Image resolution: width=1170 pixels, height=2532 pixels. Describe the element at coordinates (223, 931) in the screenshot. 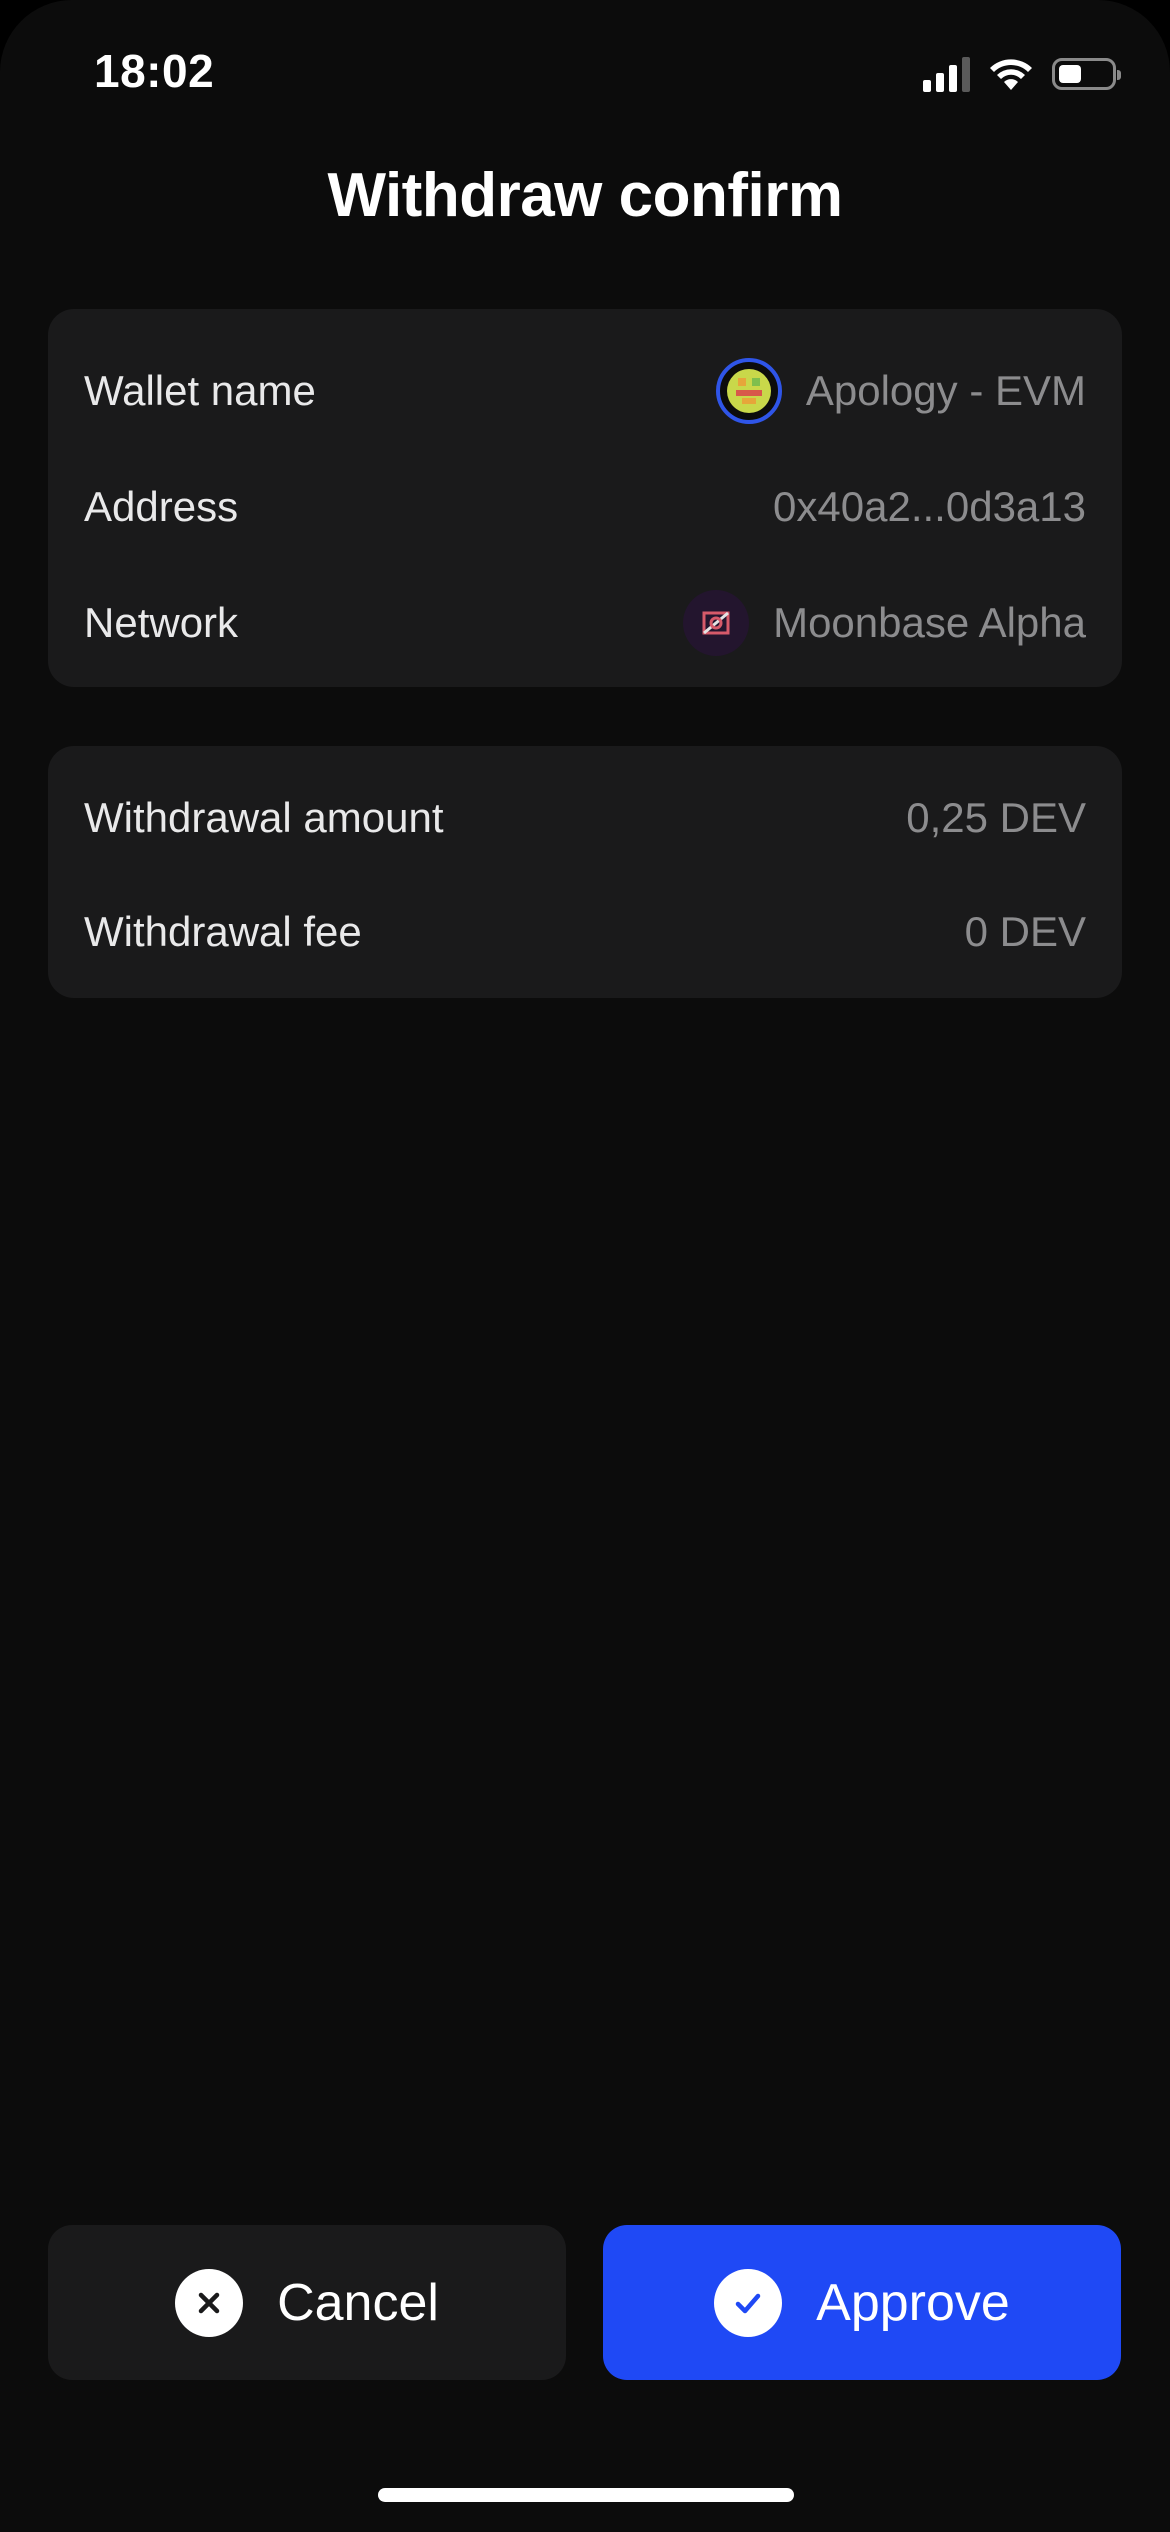

I see `withdrawal-fee-label: Withdrawal fee` at that location.